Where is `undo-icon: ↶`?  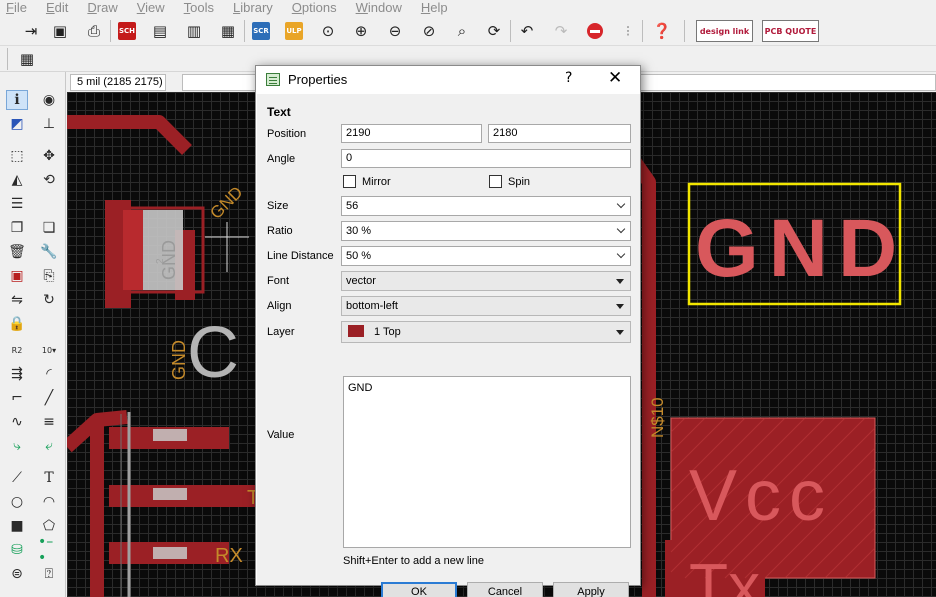 undo-icon: ↶ is located at coordinates (527, 31).